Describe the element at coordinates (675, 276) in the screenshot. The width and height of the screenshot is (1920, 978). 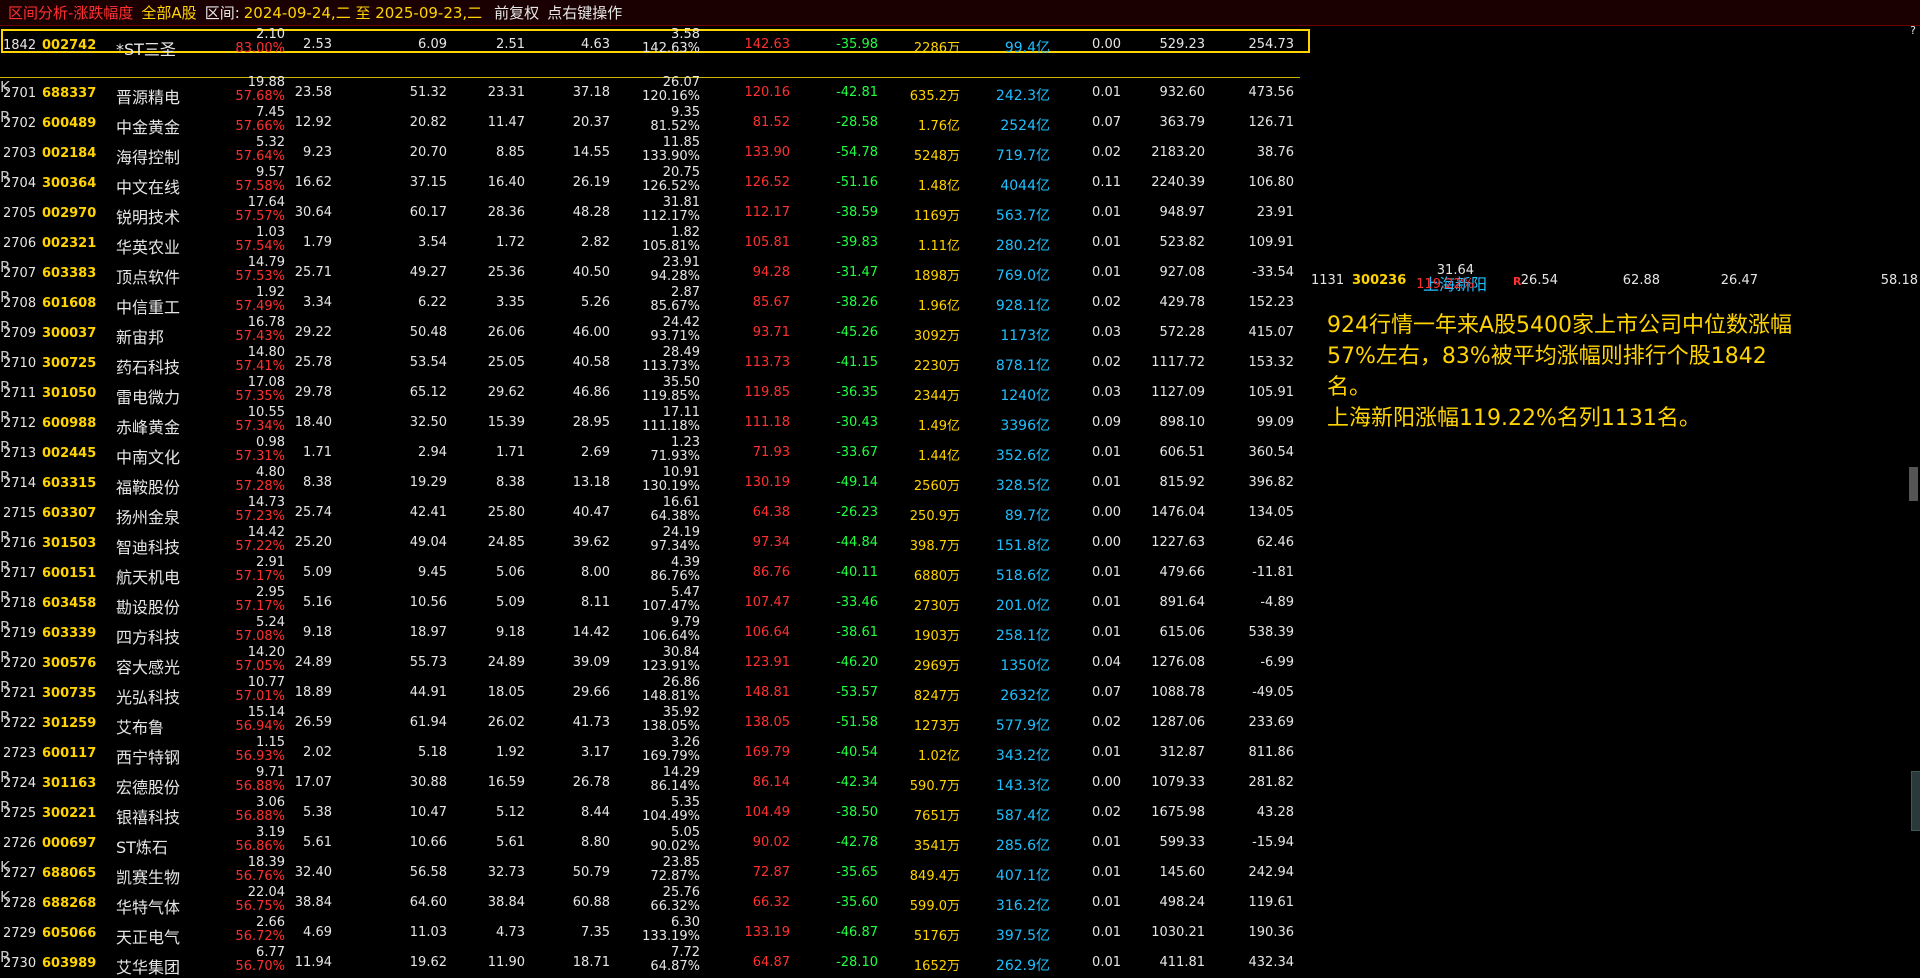
I see `amplitude-pct: 94.28%` at that location.